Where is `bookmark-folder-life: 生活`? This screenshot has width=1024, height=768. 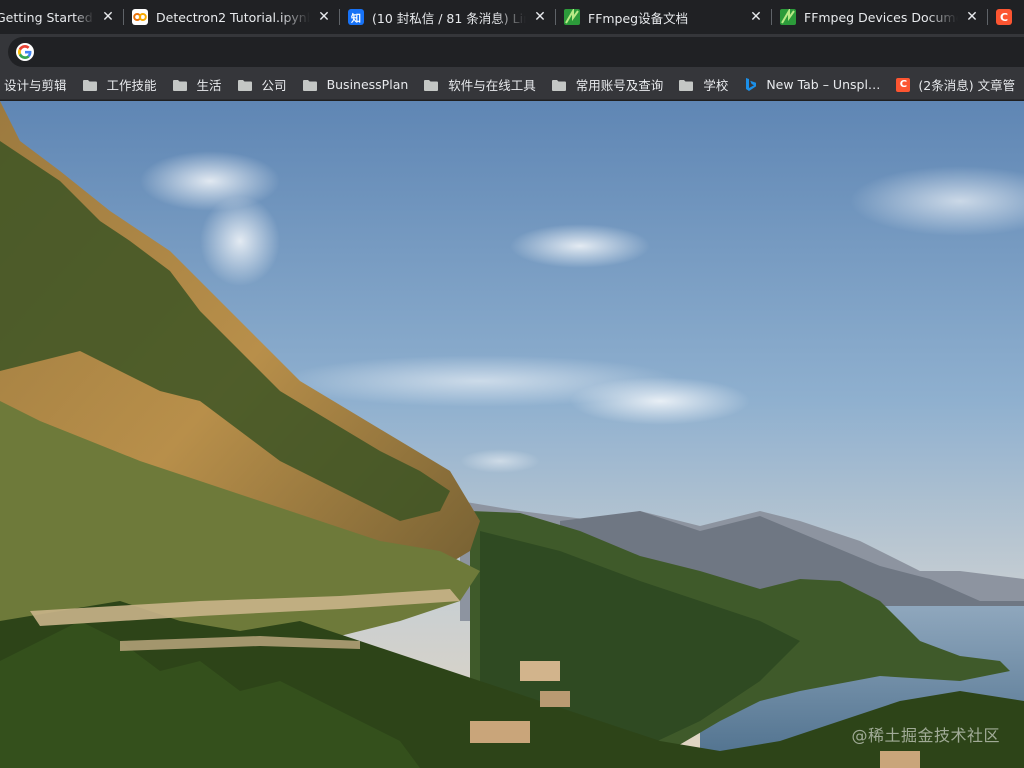
bookmark-folder-life: 生活 is located at coordinates (197, 85).